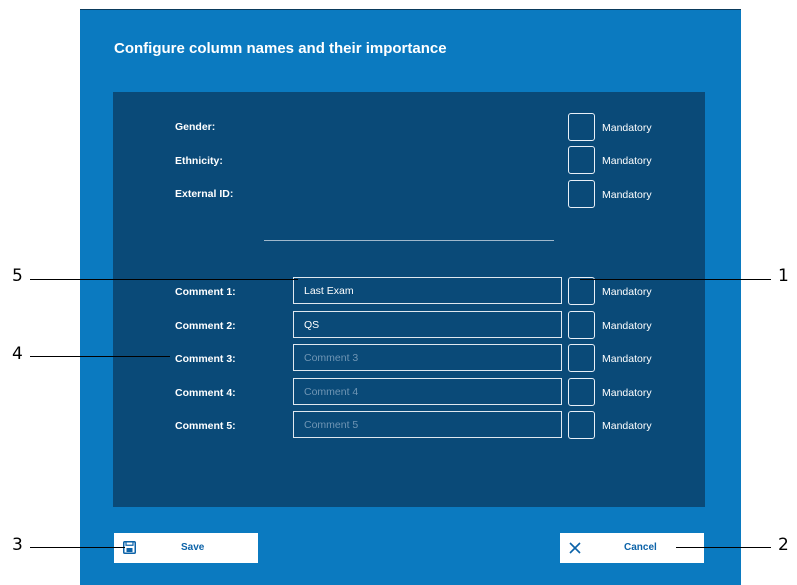 This screenshot has width=797, height=585. What do you see at coordinates (581, 127) in the screenshot?
I see `gender-mandatory-checkbox` at bounding box center [581, 127].